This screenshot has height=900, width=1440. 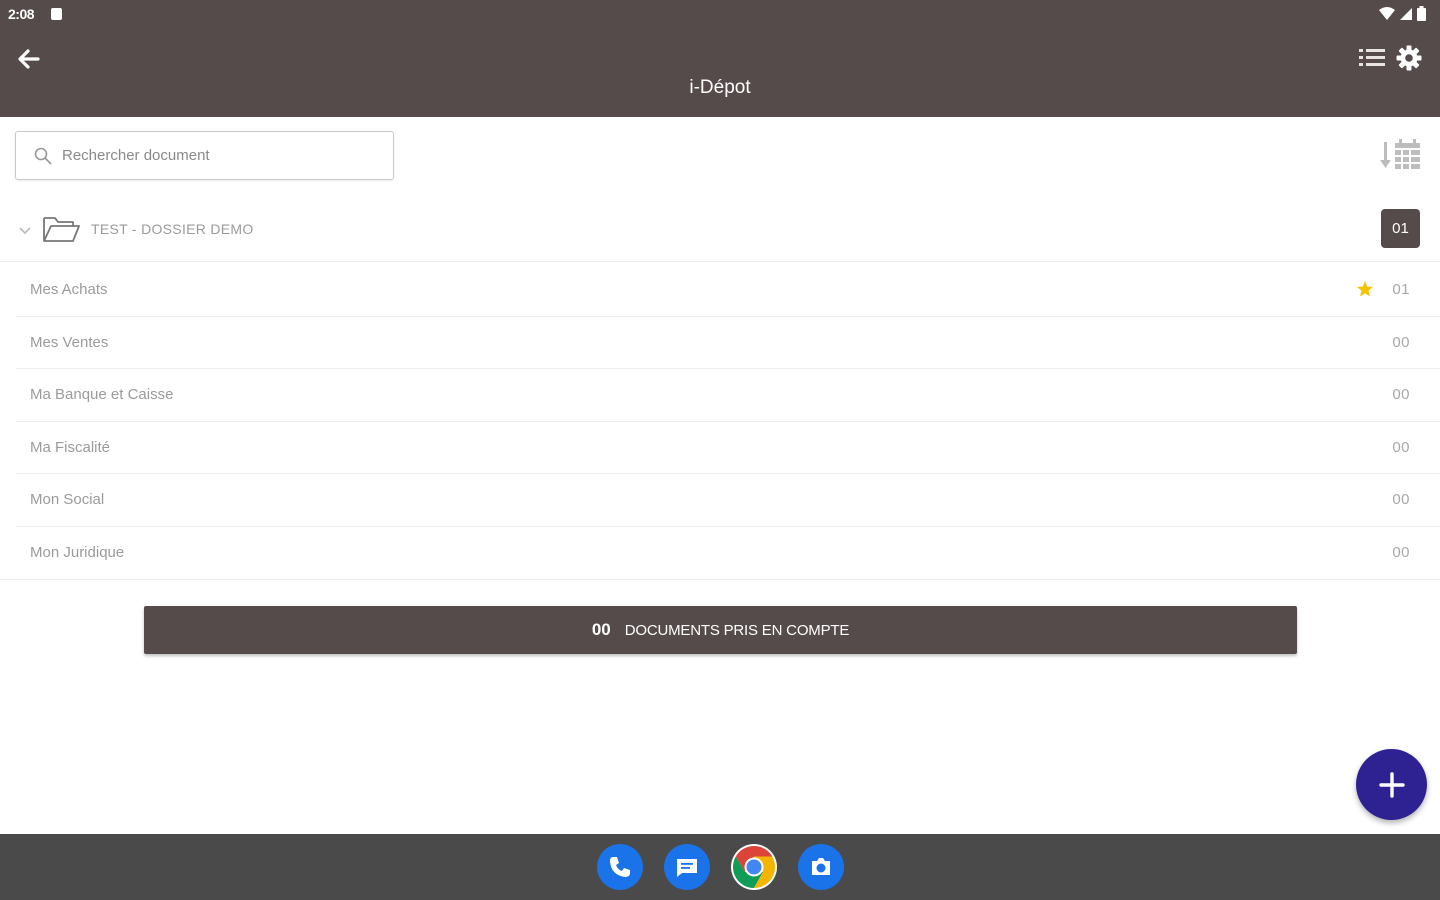 I want to click on category-label: Mes Ventes, so click(x=69, y=342).